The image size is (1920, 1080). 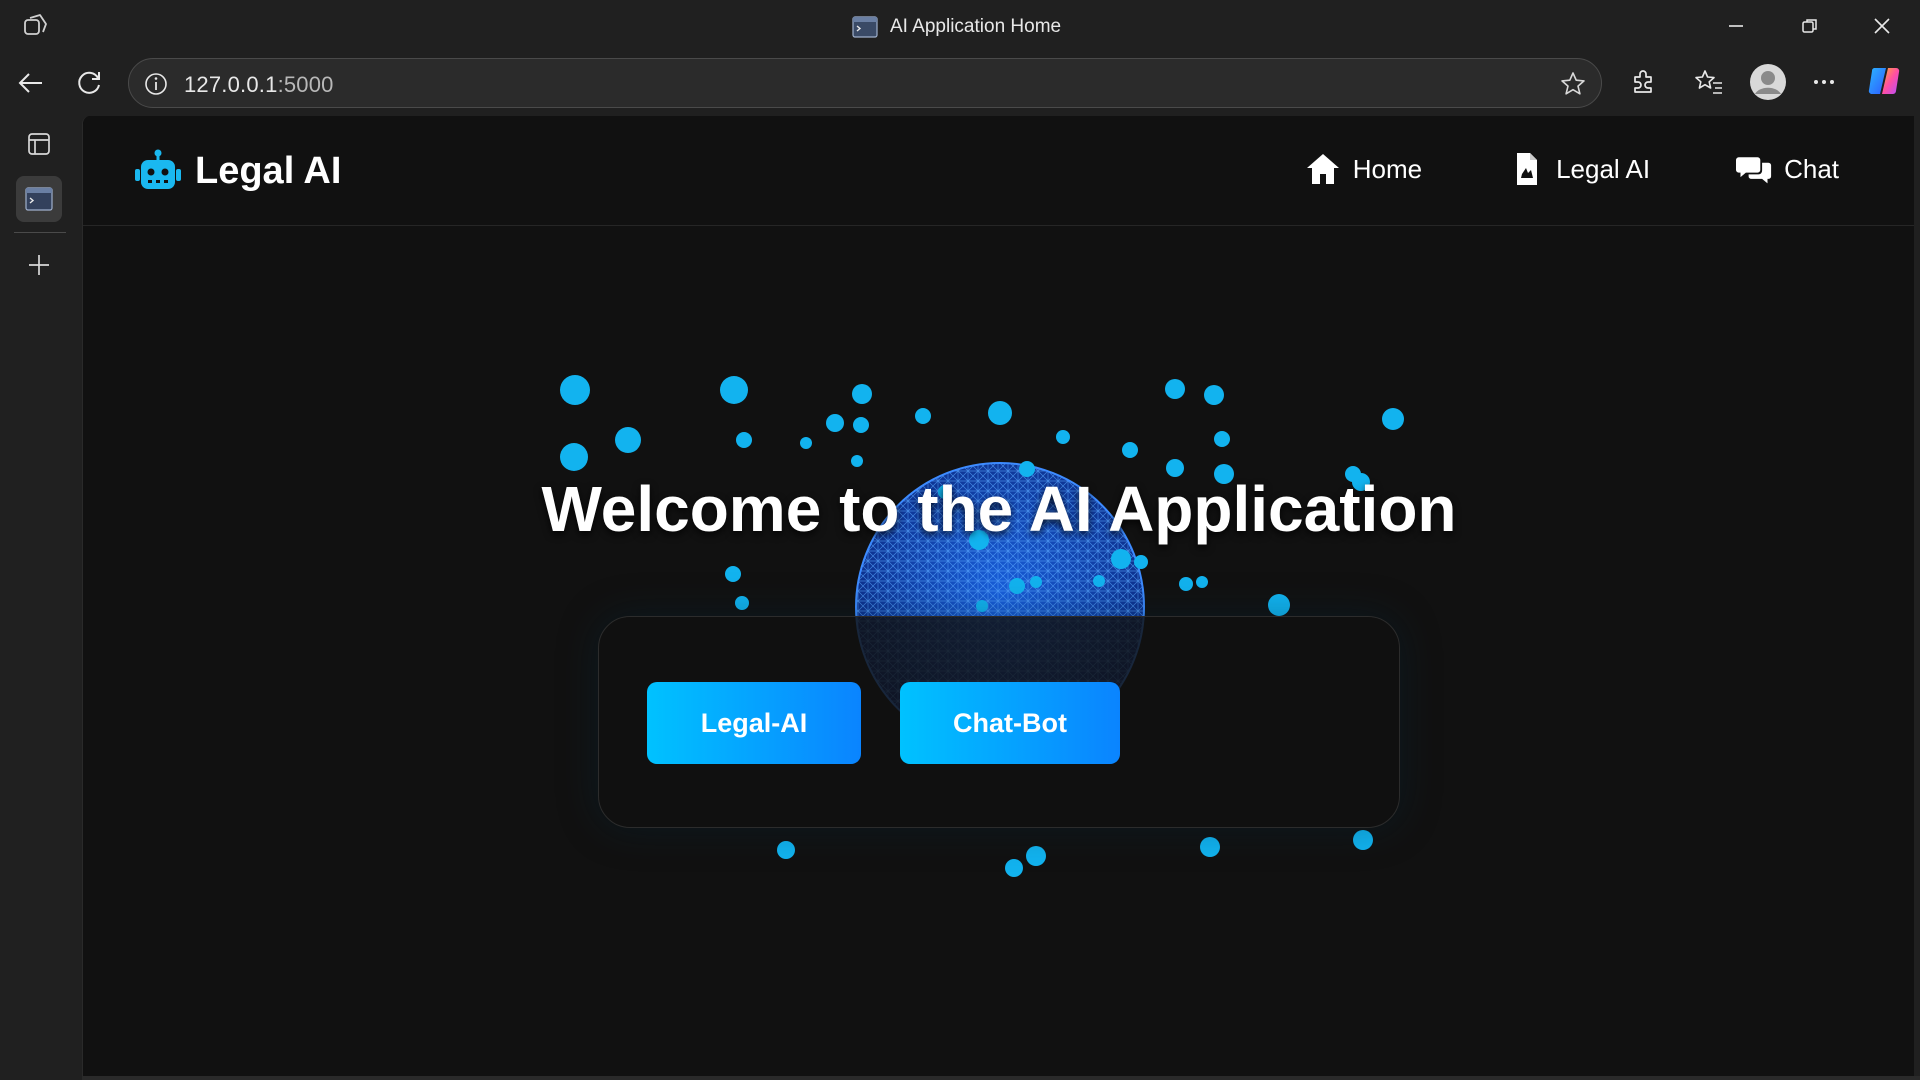 I want to click on main-nav: Home Legal AI Chat, so click(x=1572, y=169).